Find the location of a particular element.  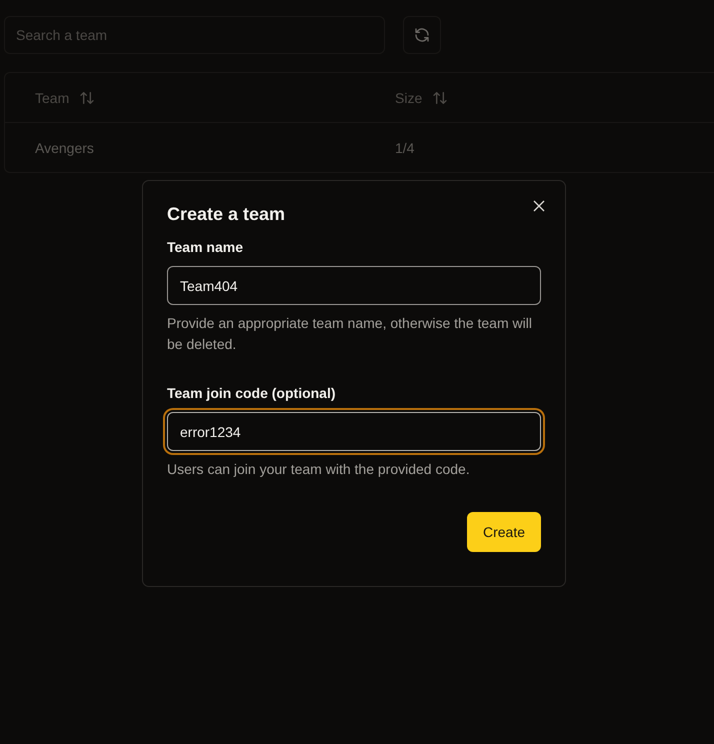

refresh-icon is located at coordinates (422, 35).